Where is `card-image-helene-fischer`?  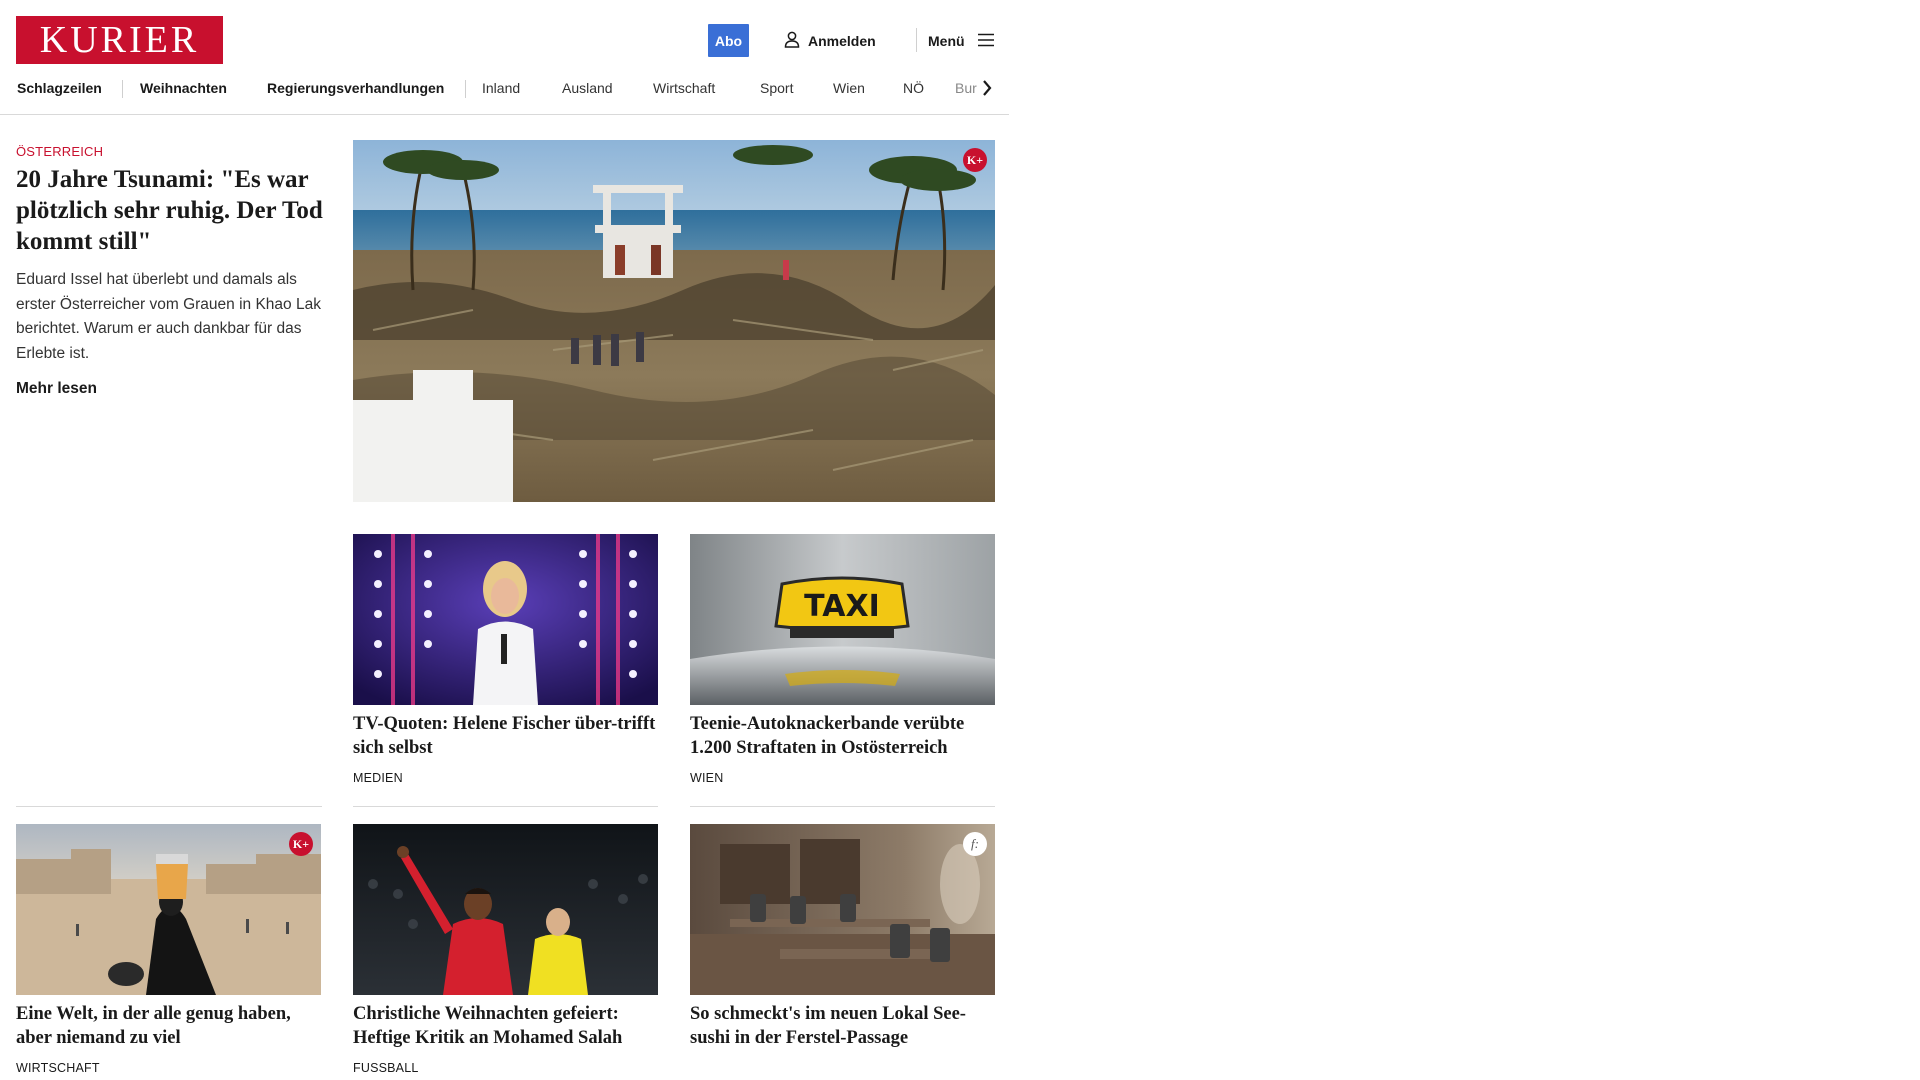 card-image-helene-fischer is located at coordinates (505, 619).